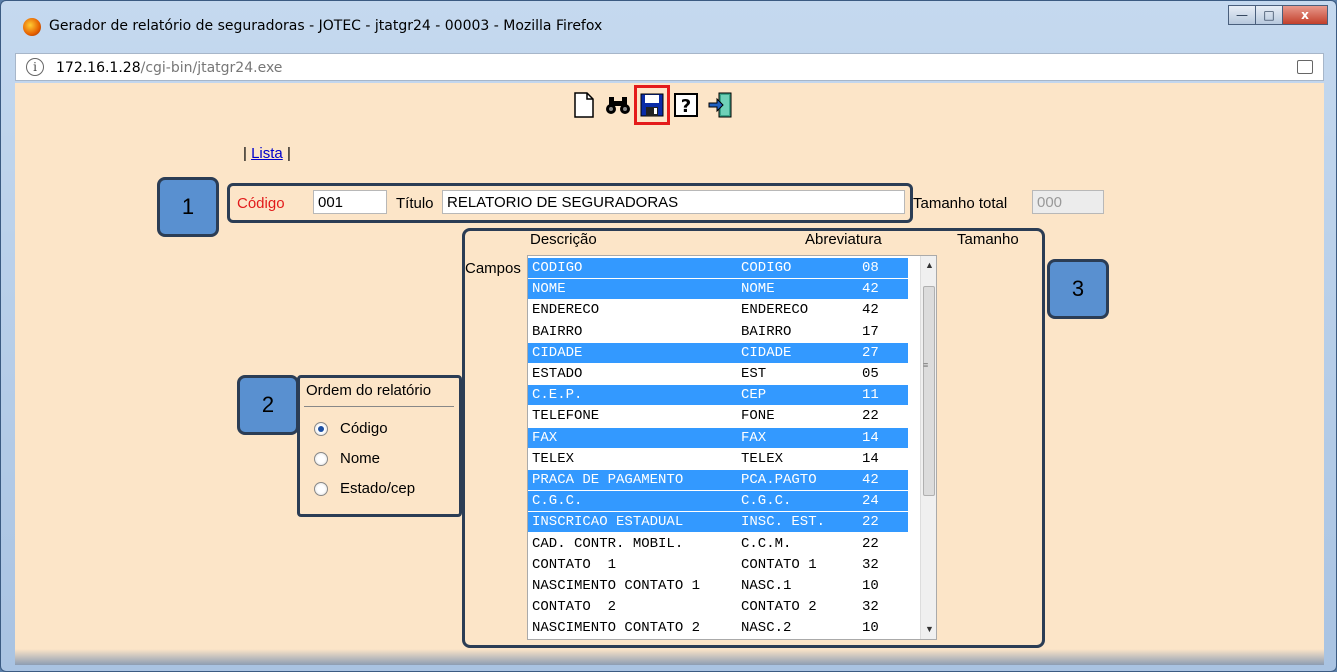 The height and width of the screenshot is (672, 1337). I want to click on field-abbr: CONTATO 2, so click(779, 607).